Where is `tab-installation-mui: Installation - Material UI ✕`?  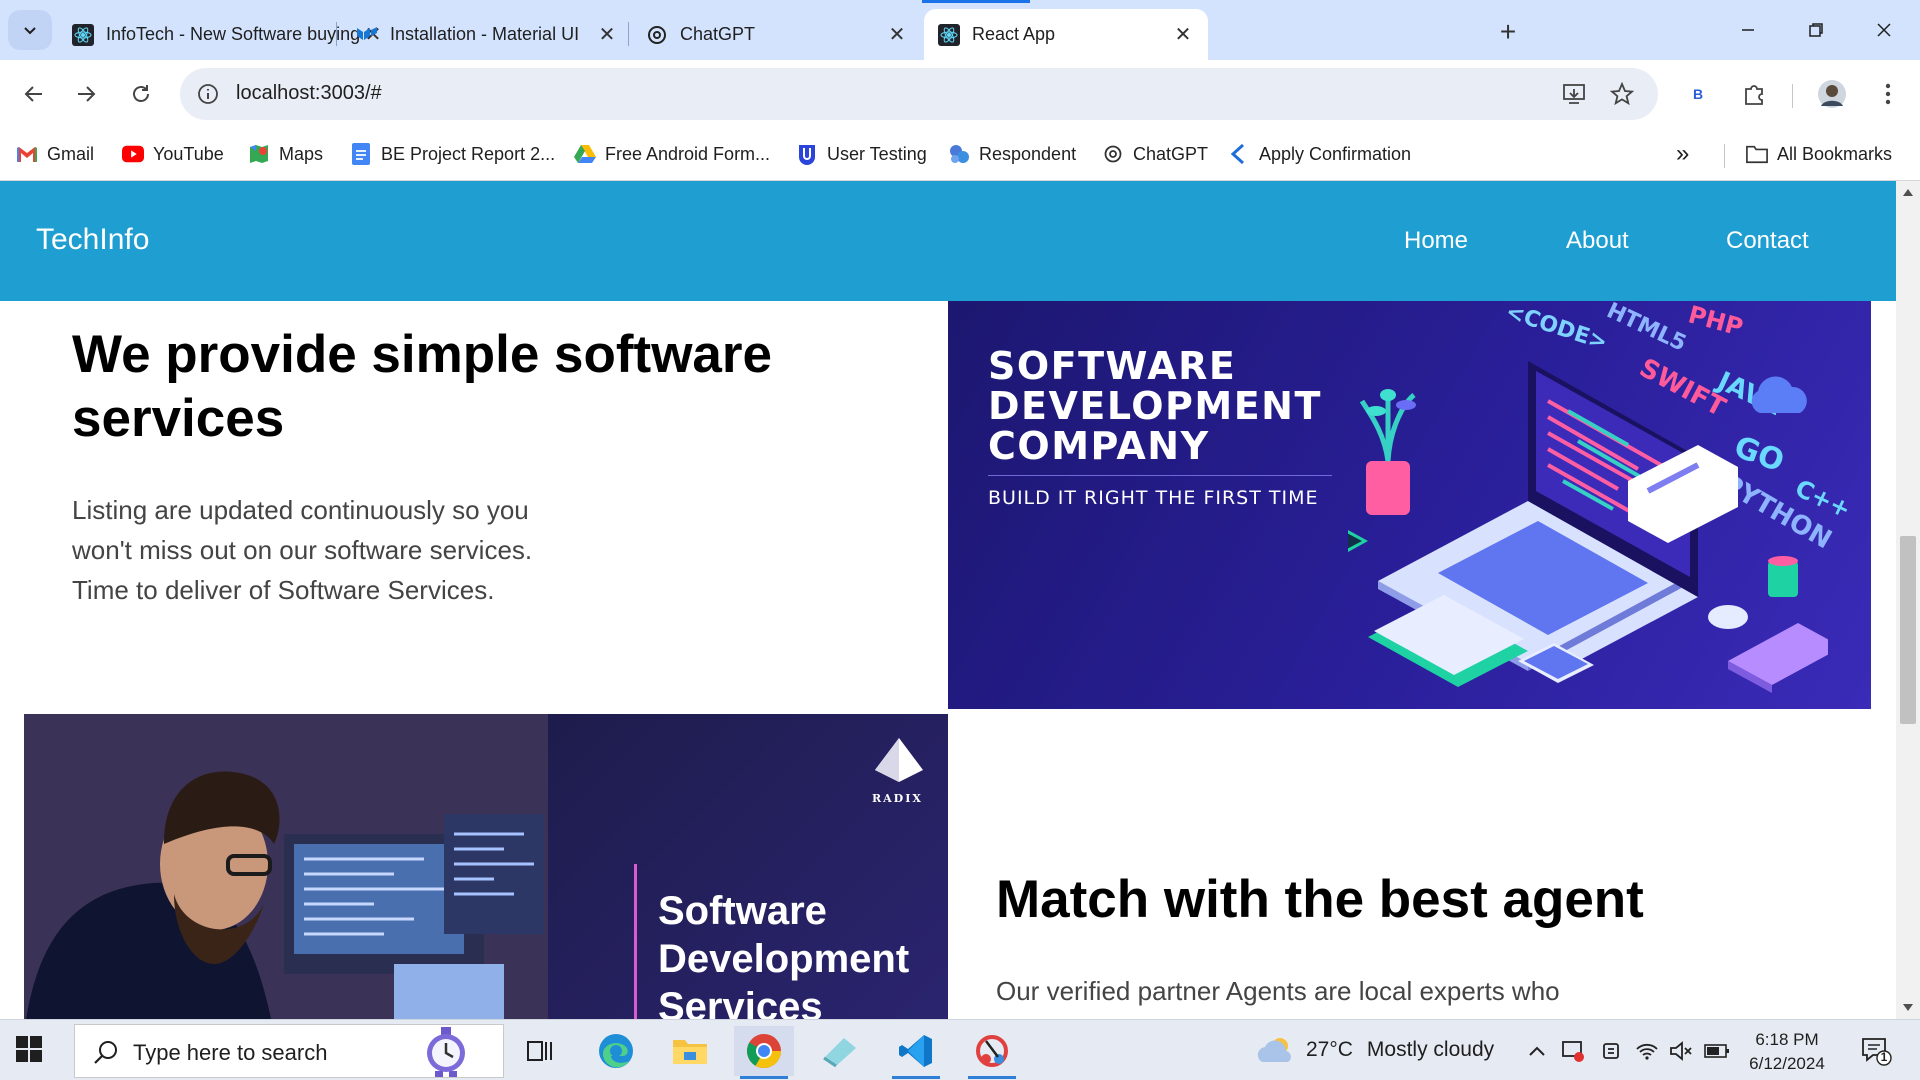 tab-installation-mui: Installation - Material UI ✕ is located at coordinates (487, 34).